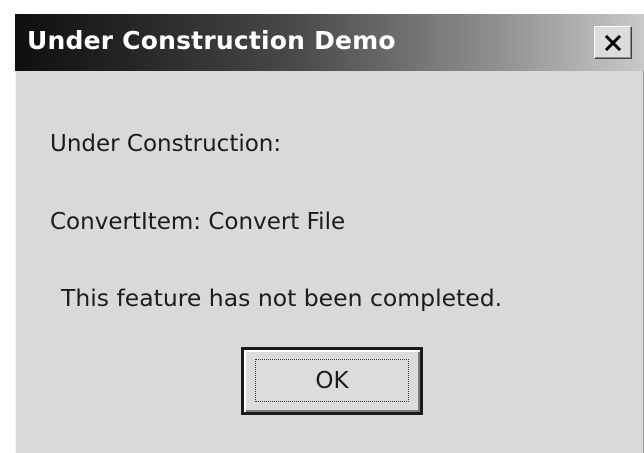 This screenshot has height=453, width=644. I want to click on message-heading: Under Construction:, so click(166, 144).